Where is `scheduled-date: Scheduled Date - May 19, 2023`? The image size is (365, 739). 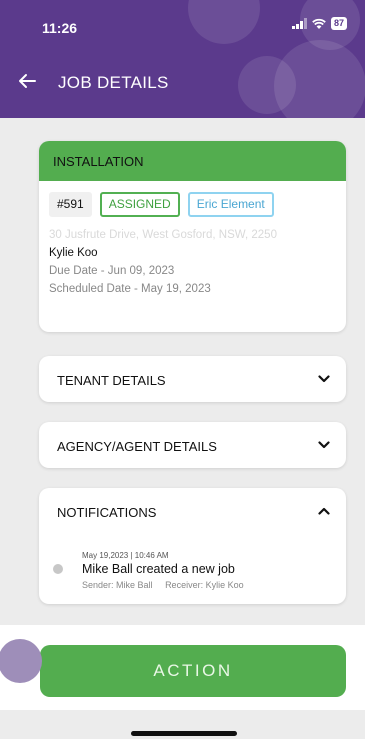
scheduled-date: Scheduled Date - May 19, 2023 is located at coordinates (130, 289).